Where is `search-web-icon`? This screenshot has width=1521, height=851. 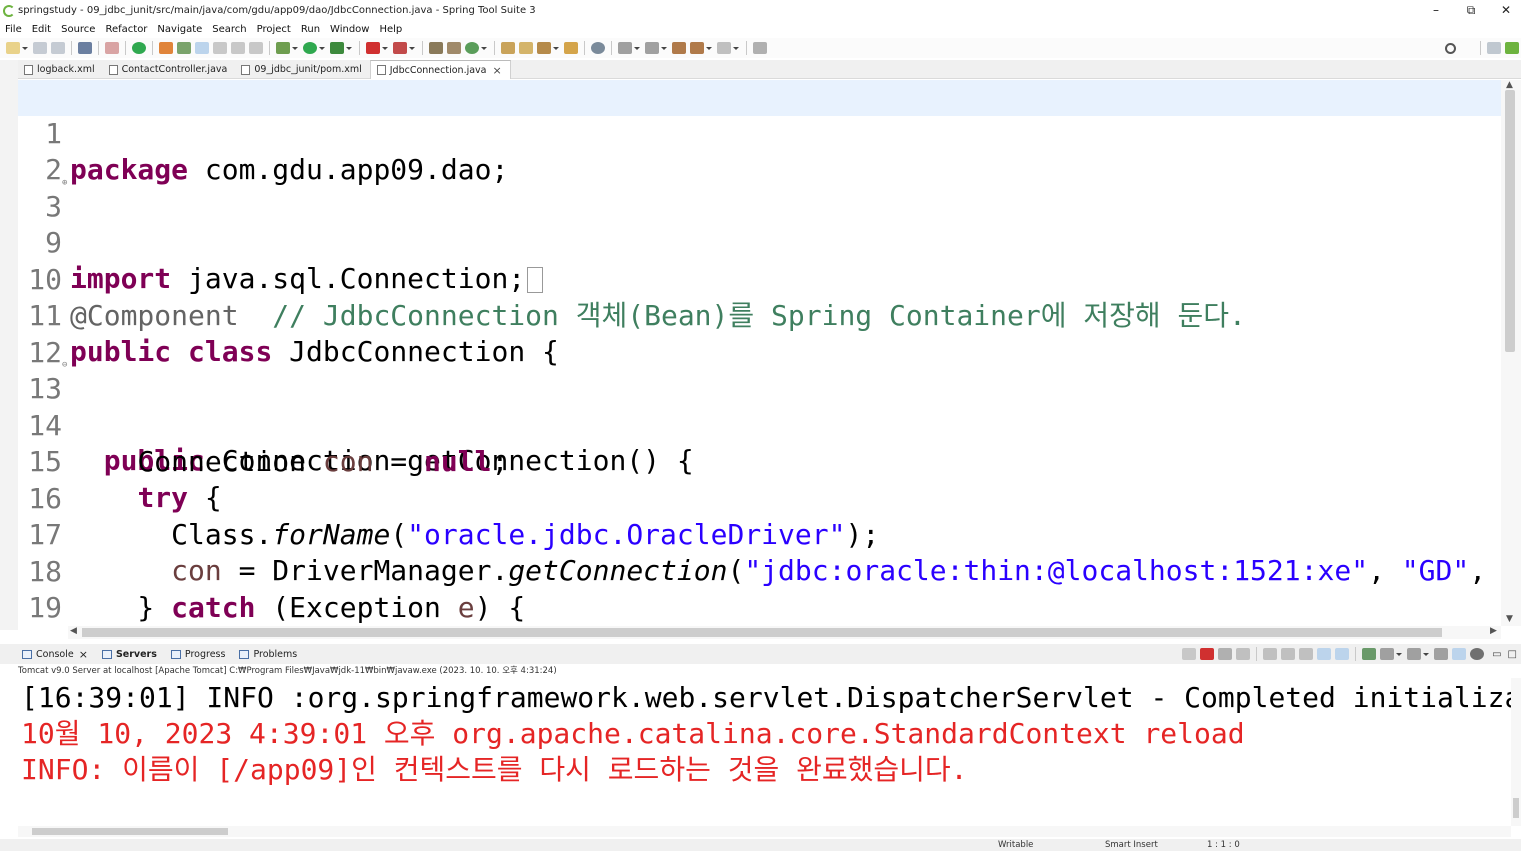
search-web-icon is located at coordinates (598, 48).